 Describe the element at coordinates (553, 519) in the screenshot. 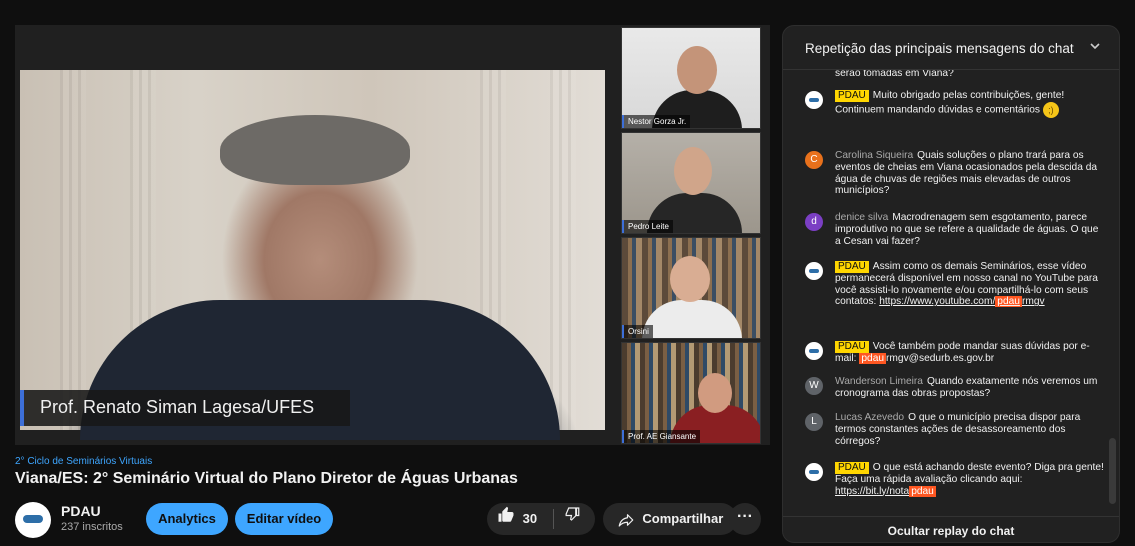

I see `divider` at that location.